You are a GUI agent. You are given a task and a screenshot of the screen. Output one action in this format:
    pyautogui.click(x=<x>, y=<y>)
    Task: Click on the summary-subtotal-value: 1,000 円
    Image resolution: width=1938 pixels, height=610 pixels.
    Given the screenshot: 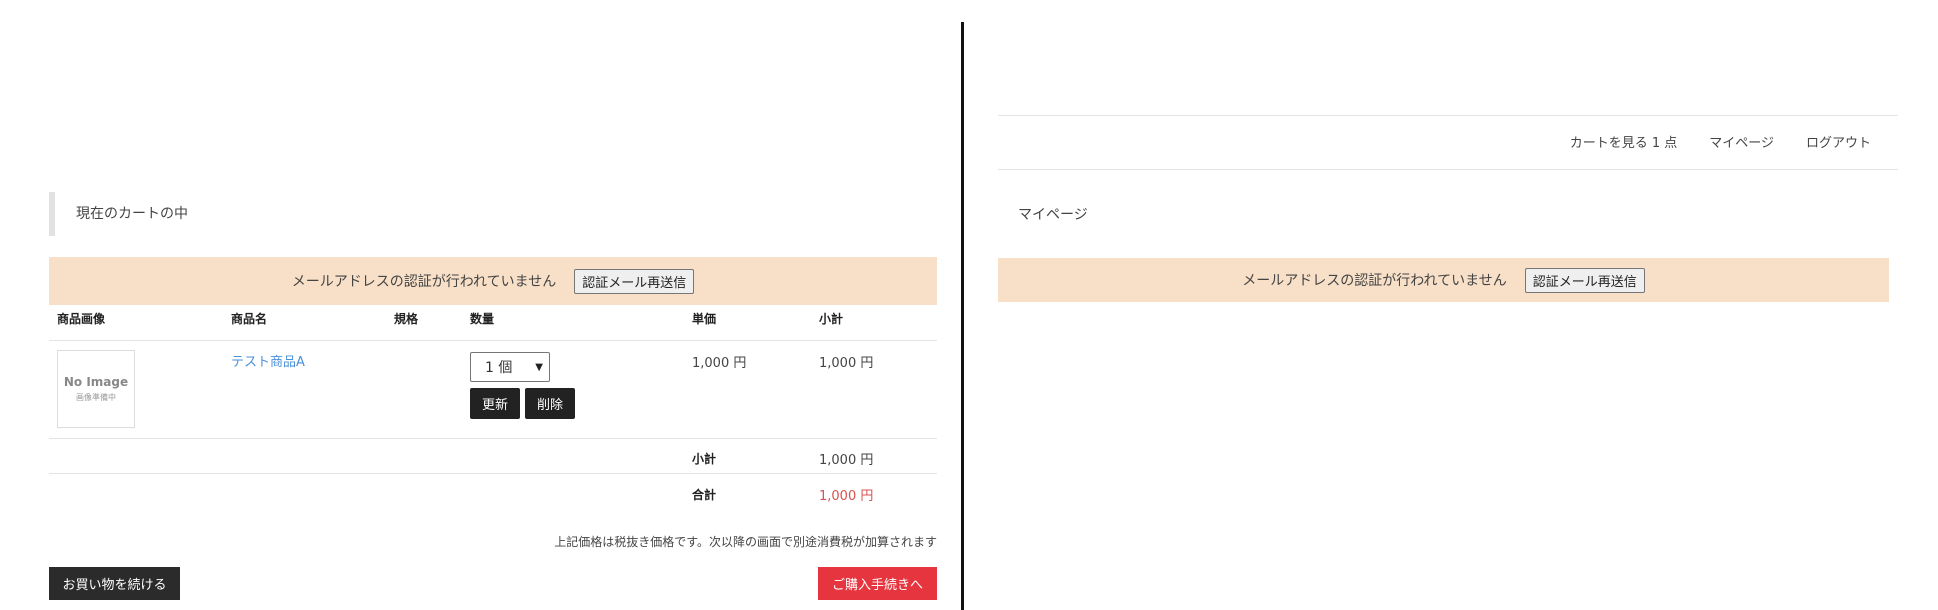 What is the action you would take?
    pyautogui.click(x=846, y=460)
    